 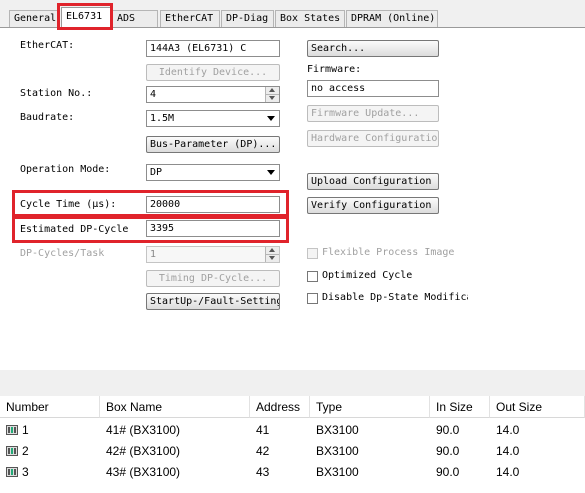 I want to click on cell-box-name: 42# (BX3100), so click(x=143, y=451).